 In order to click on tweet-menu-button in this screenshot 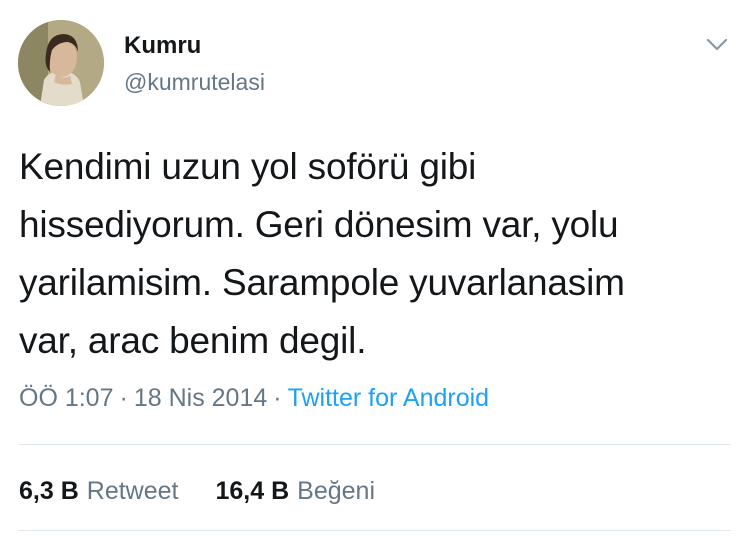, I will do `click(717, 45)`.